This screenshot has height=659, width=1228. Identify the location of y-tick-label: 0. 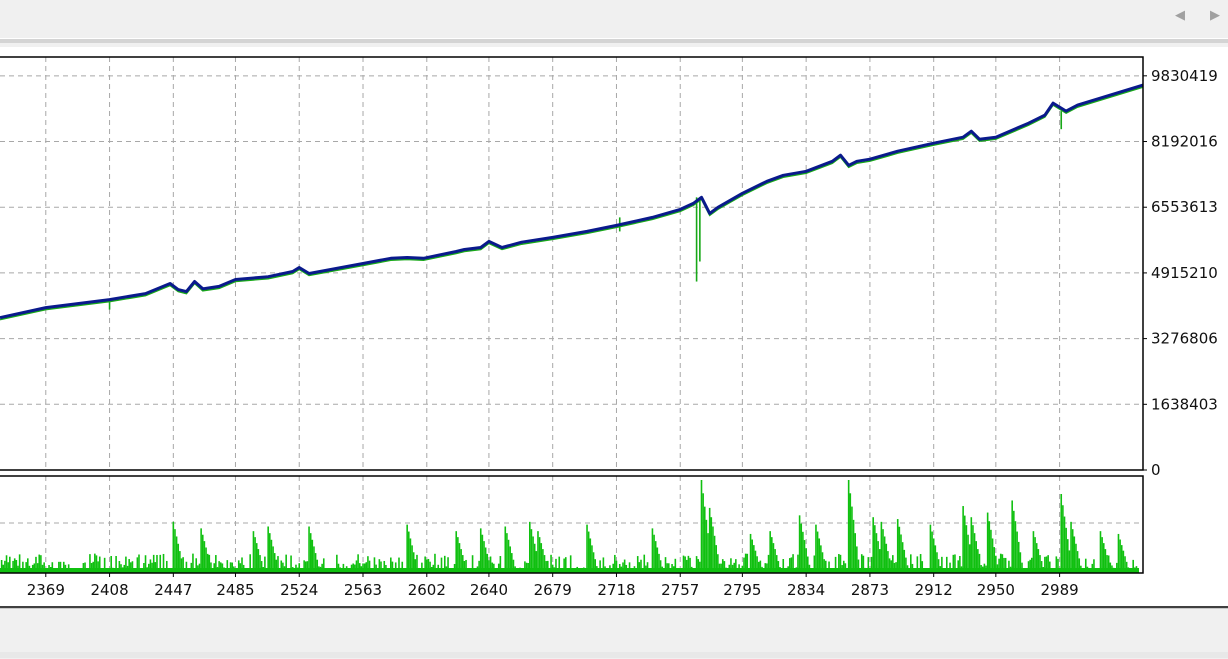
(1156, 470).